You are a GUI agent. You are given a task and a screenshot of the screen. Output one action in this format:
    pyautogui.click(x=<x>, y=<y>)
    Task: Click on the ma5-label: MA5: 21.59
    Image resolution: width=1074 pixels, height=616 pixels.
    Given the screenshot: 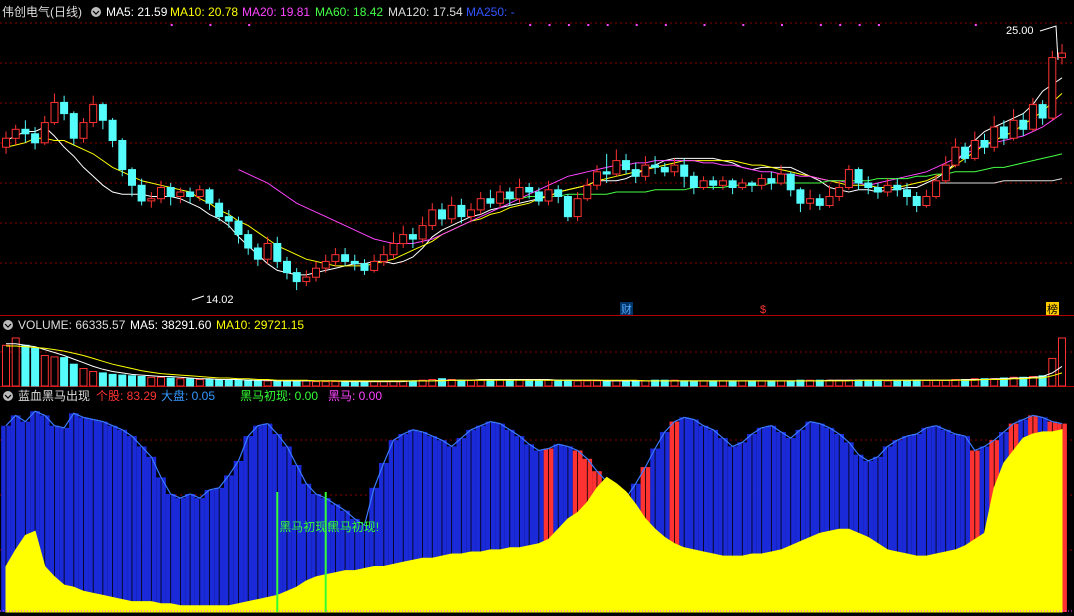 What is the action you would take?
    pyautogui.click(x=137, y=12)
    